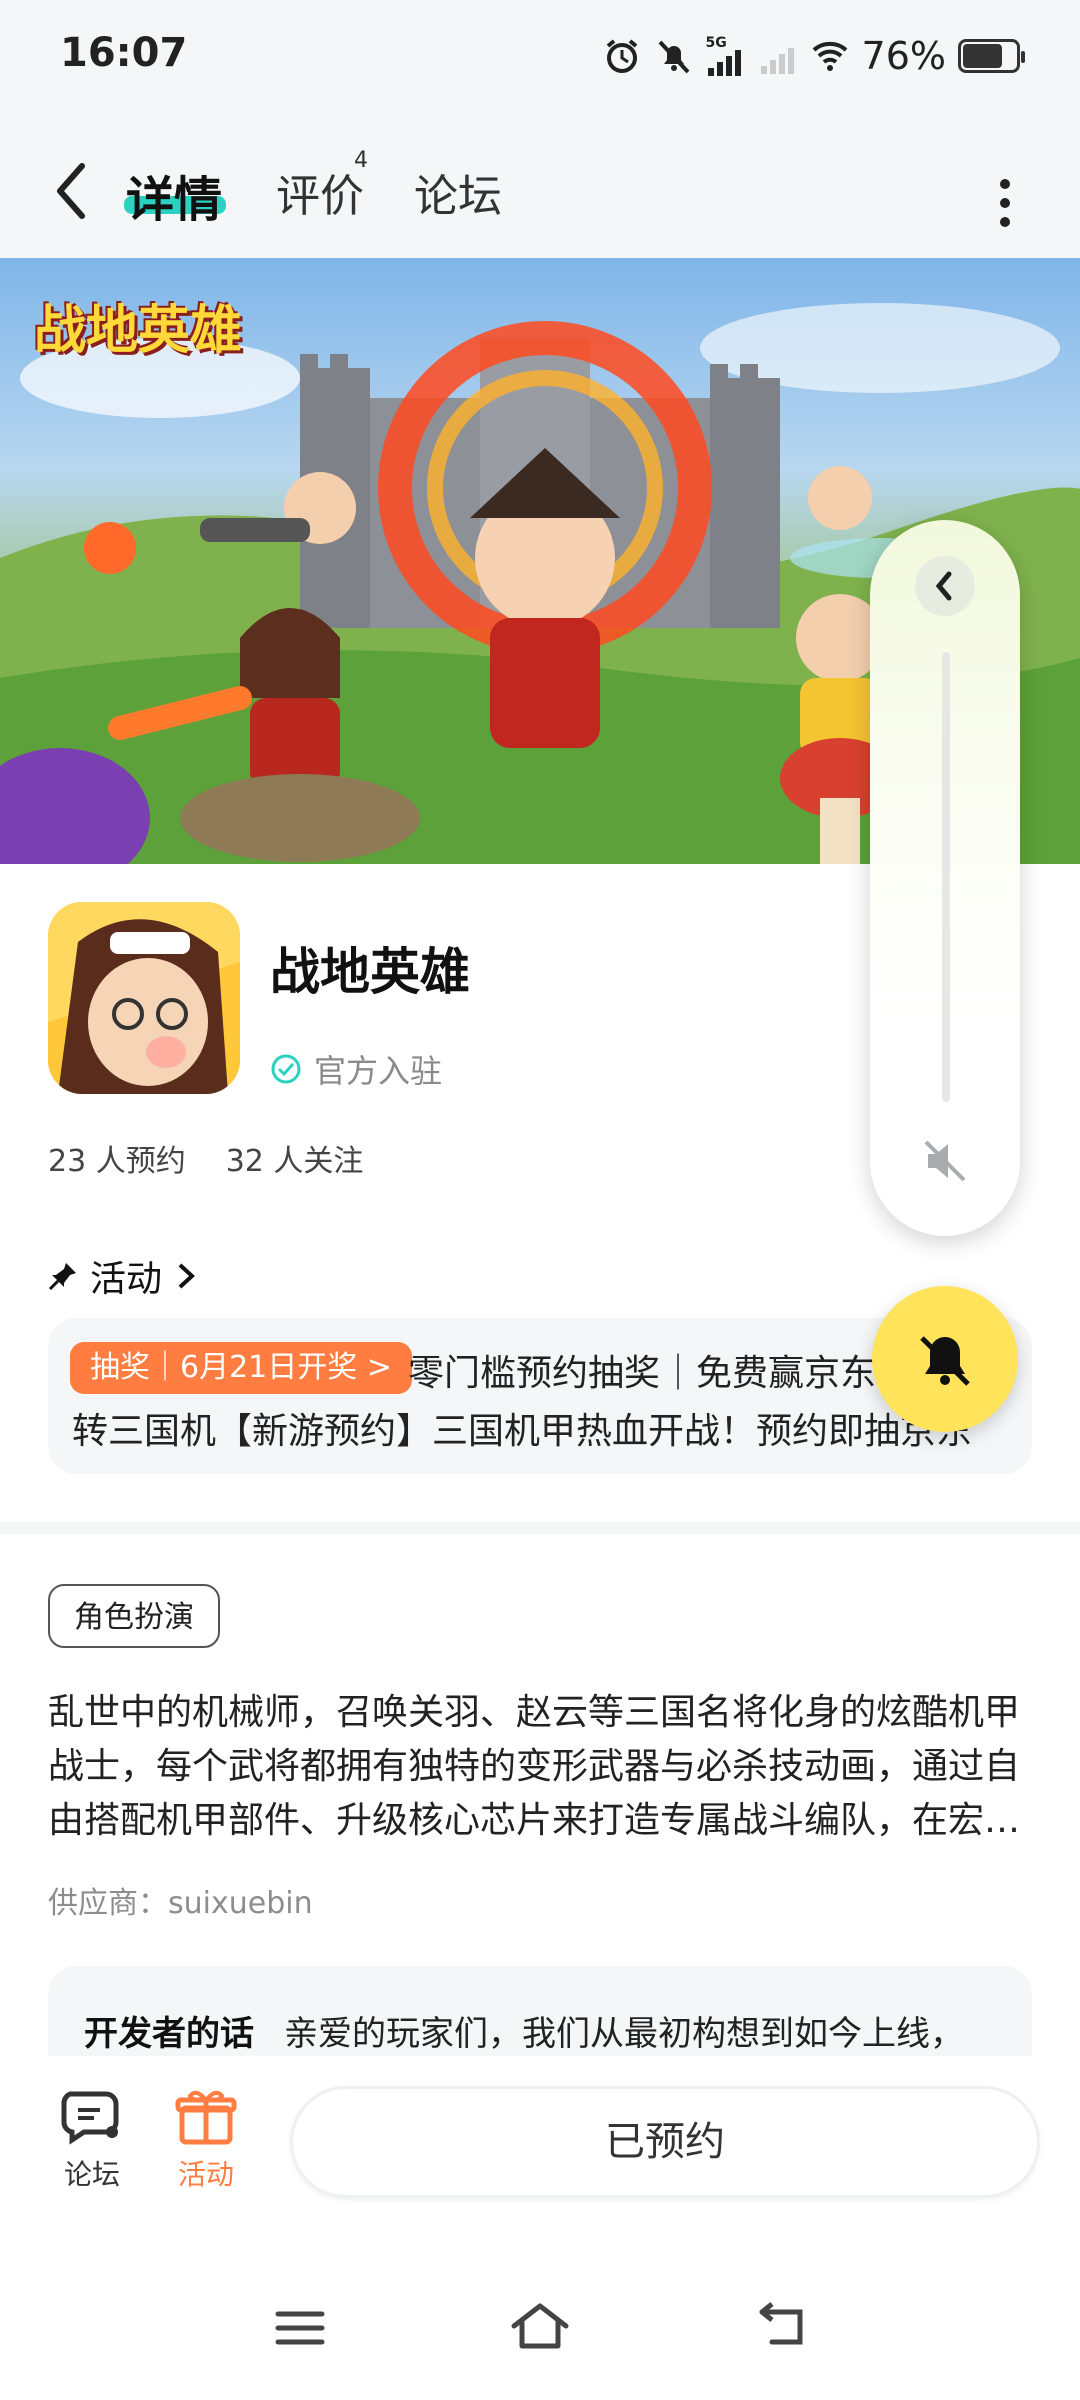  I want to click on follower-count: 32 人关注, so click(294, 1161).